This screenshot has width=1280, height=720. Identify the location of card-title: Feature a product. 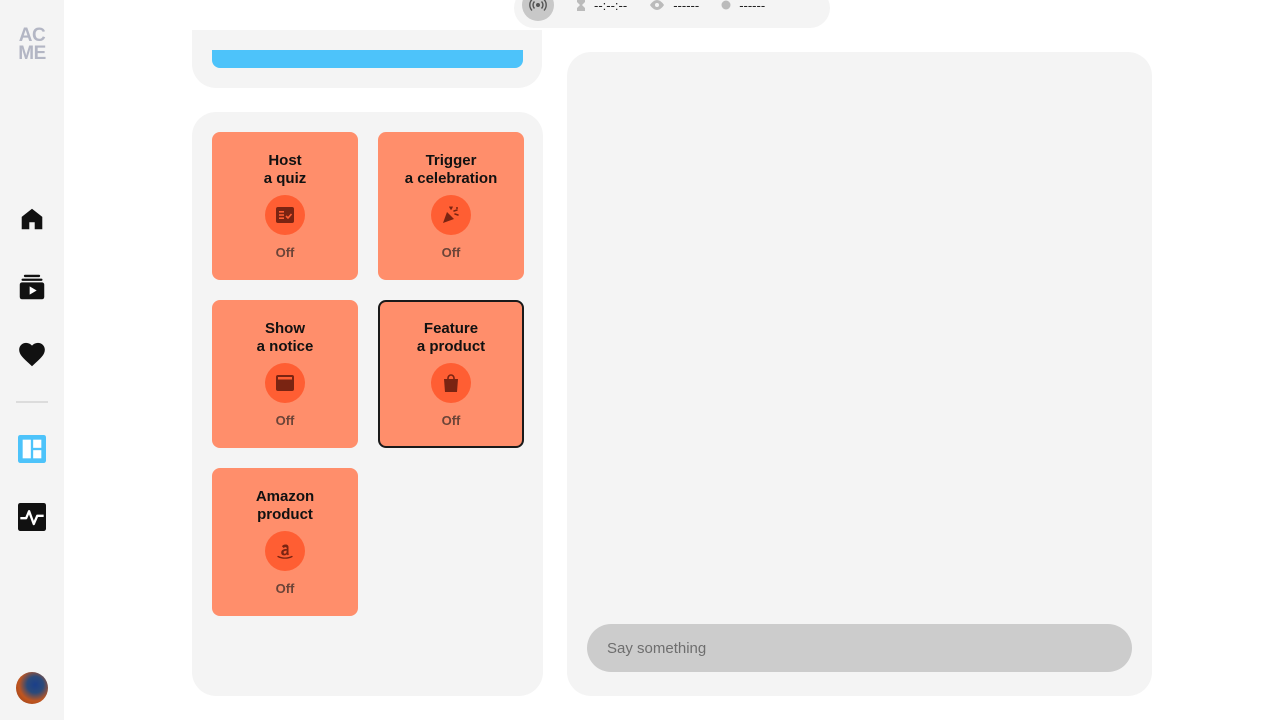
(451, 337).